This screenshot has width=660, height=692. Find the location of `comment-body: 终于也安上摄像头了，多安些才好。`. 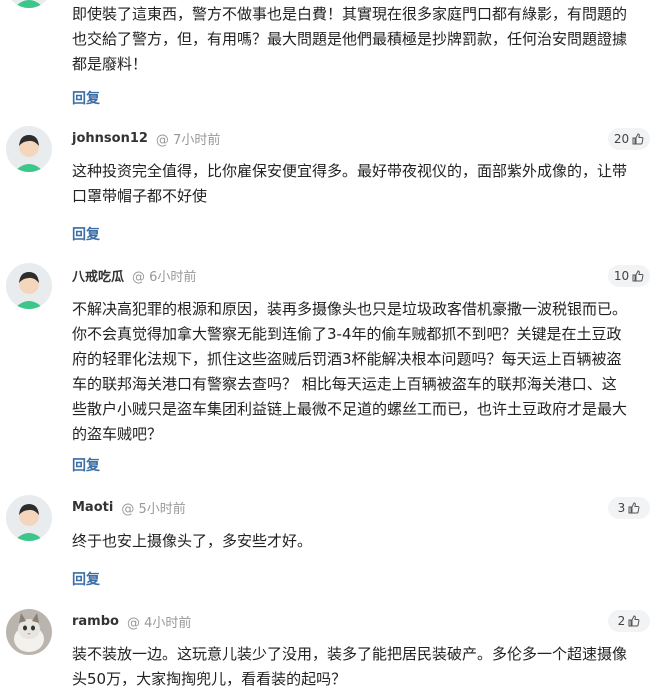

comment-body: 终于也安上摄像头了，多安些才好。 is located at coordinates (363, 541).